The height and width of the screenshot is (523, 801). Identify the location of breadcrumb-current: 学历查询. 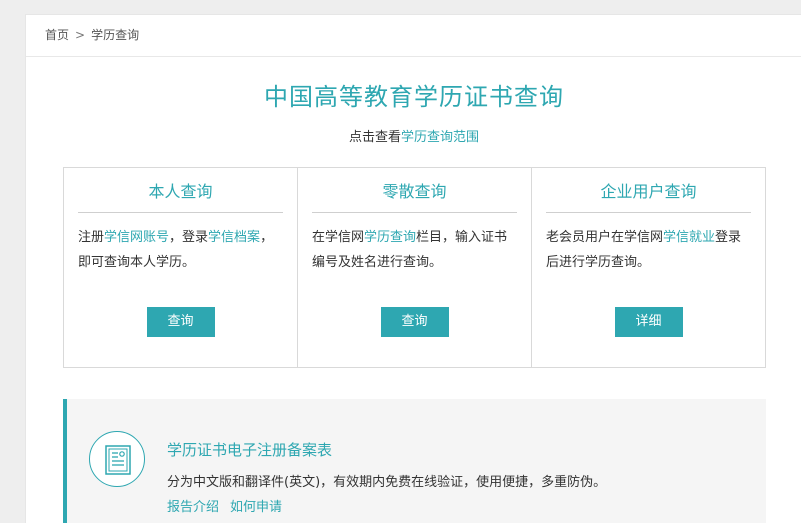
(115, 35).